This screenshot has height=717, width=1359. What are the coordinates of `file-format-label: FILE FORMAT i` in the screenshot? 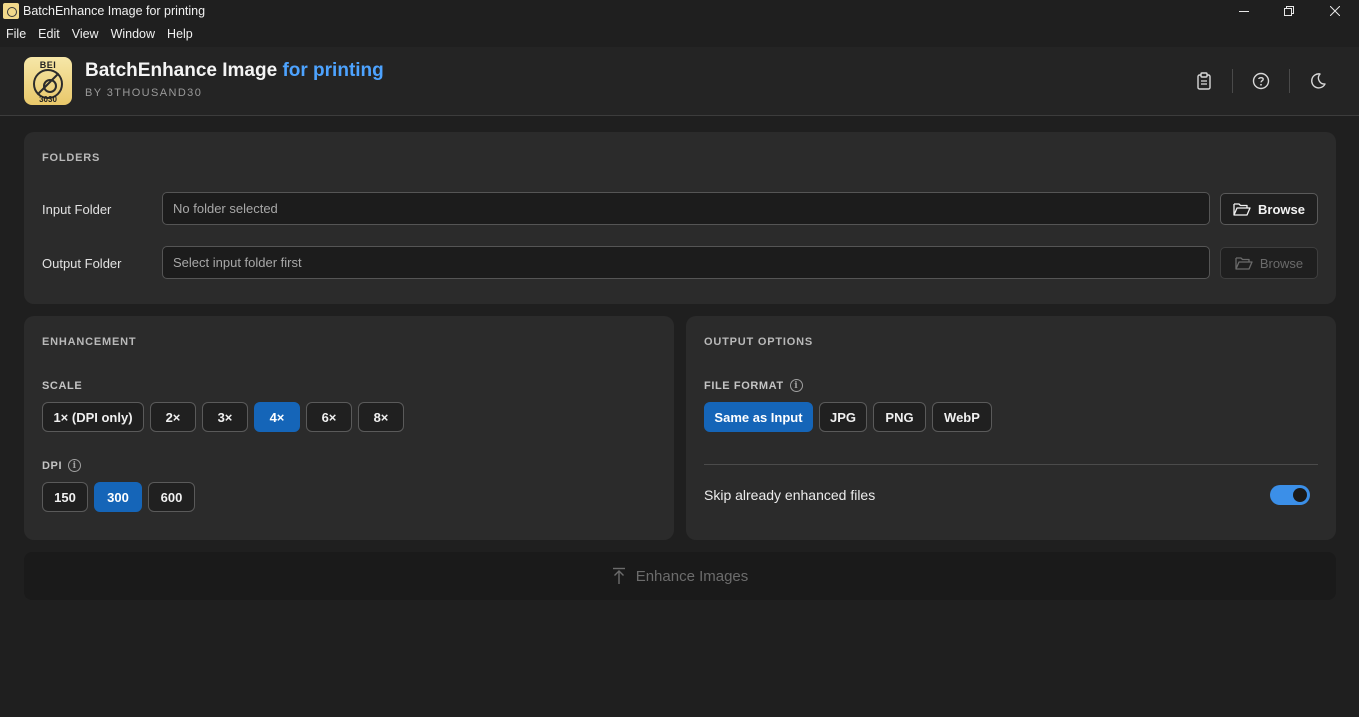 It's located at (753, 385).